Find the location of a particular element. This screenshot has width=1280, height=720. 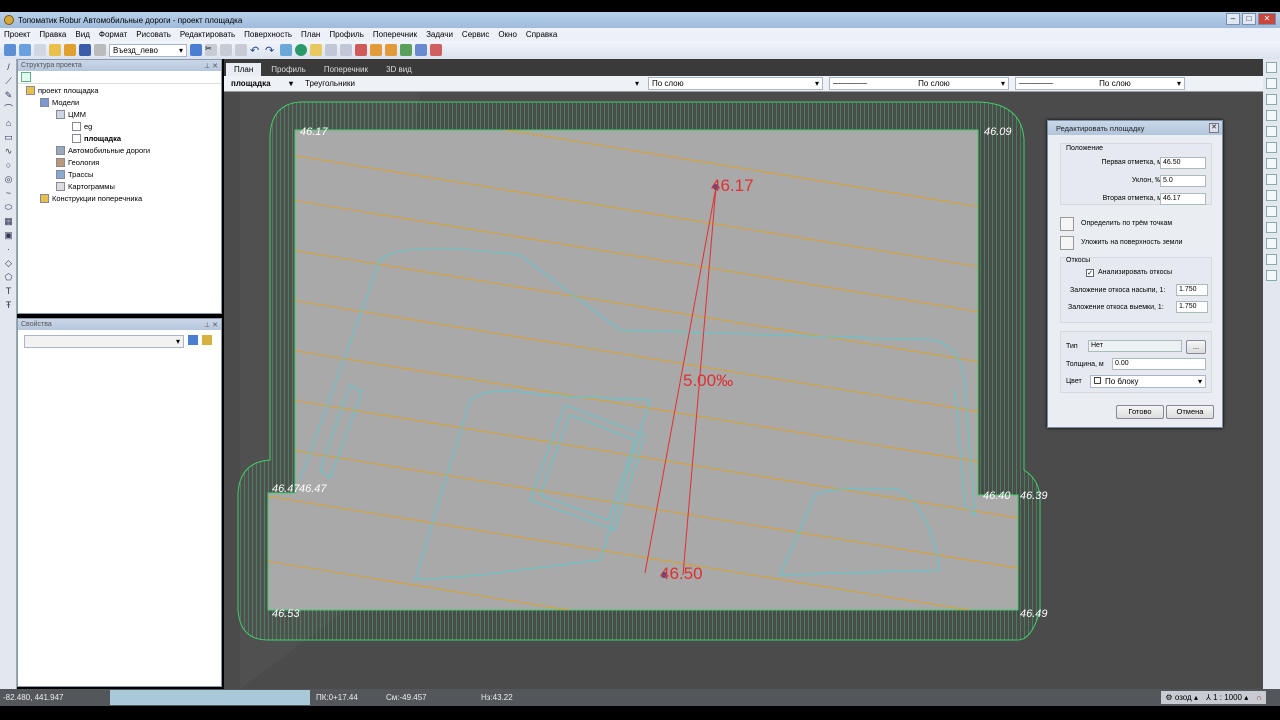

spline-icon: ~ is located at coordinates (8, 193).